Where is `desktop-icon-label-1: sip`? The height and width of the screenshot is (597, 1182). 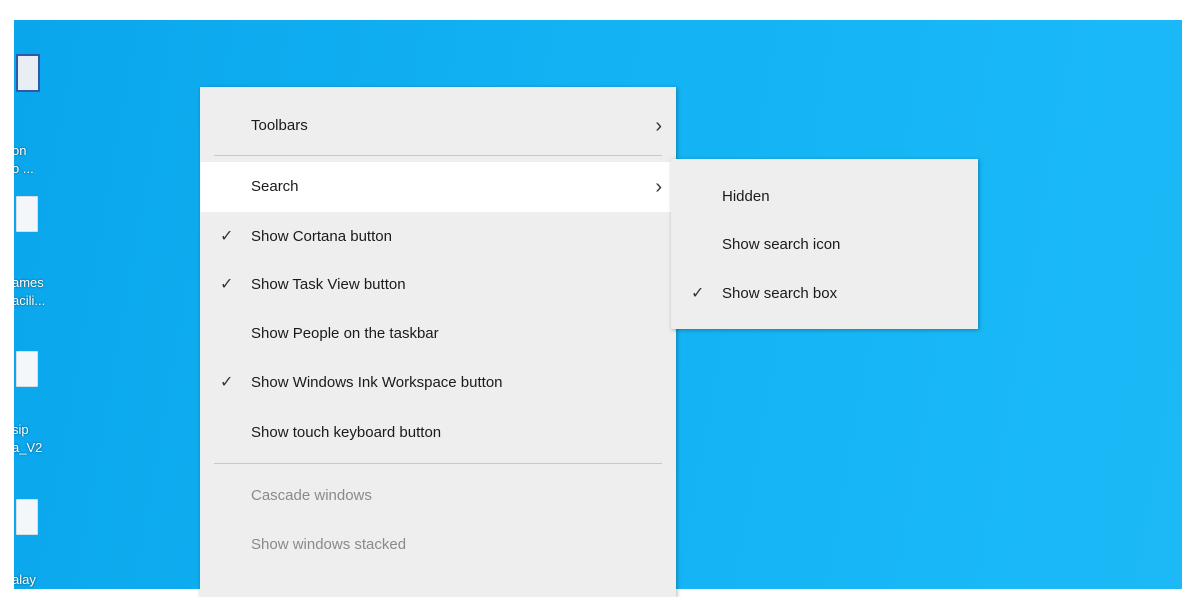 desktop-icon-label-1: sip is located at coordinates (21, 429).